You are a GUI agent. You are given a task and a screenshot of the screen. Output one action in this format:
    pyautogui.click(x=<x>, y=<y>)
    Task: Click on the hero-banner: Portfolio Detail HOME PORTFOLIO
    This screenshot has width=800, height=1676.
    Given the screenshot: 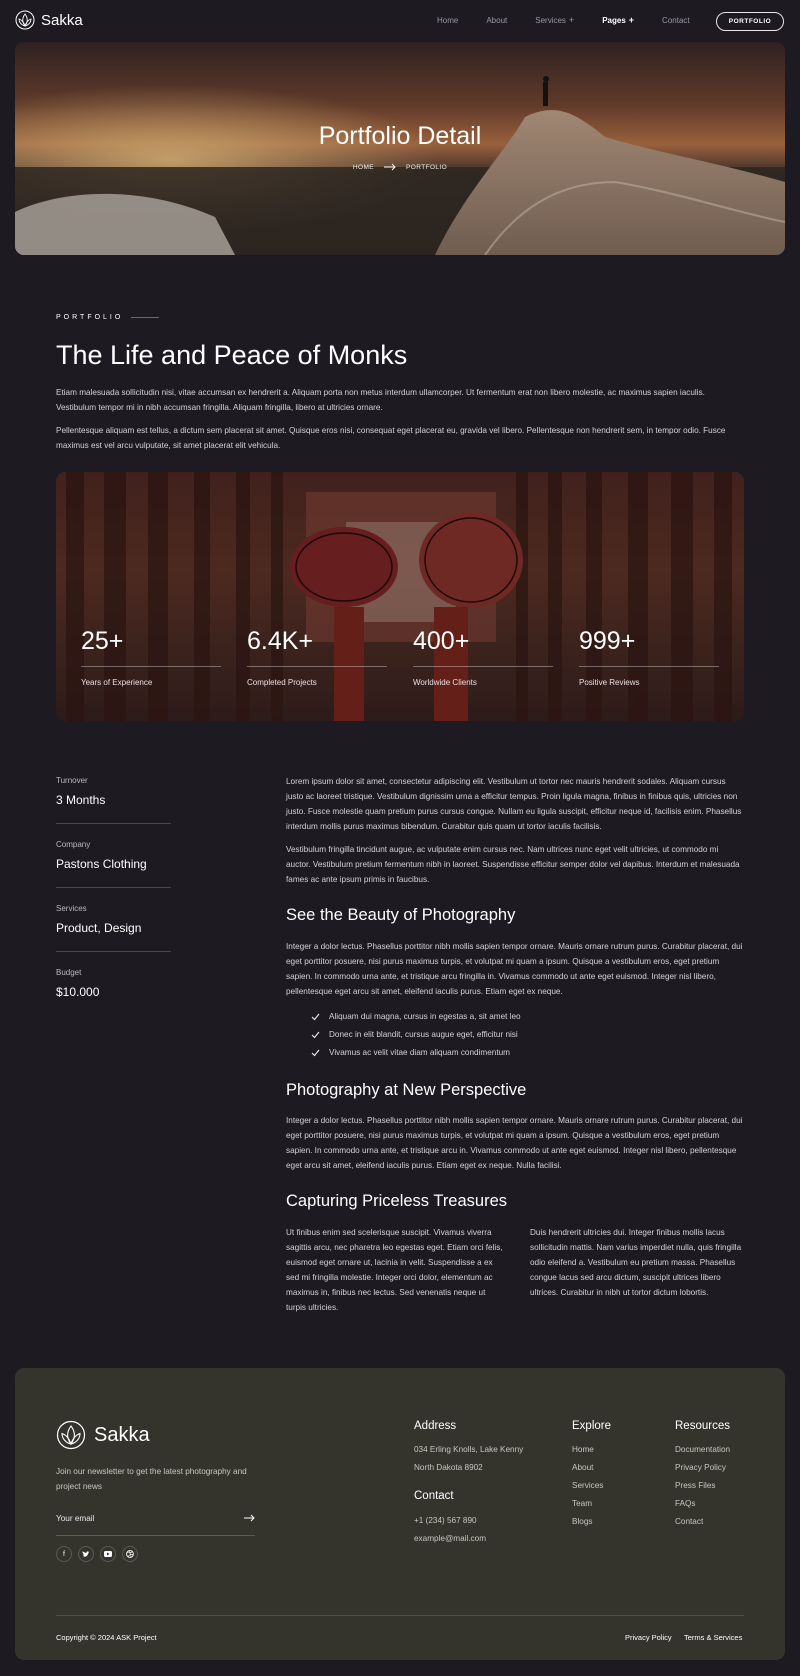 What is the action you would take?
    pyautogui.click(x=400, y=148)
    